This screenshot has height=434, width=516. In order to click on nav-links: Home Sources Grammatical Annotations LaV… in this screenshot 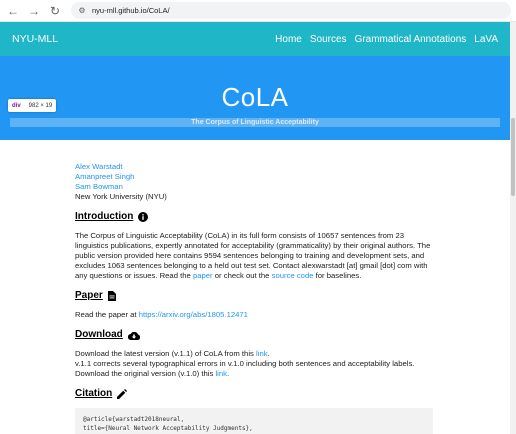, I will do `click(386, 39)`.